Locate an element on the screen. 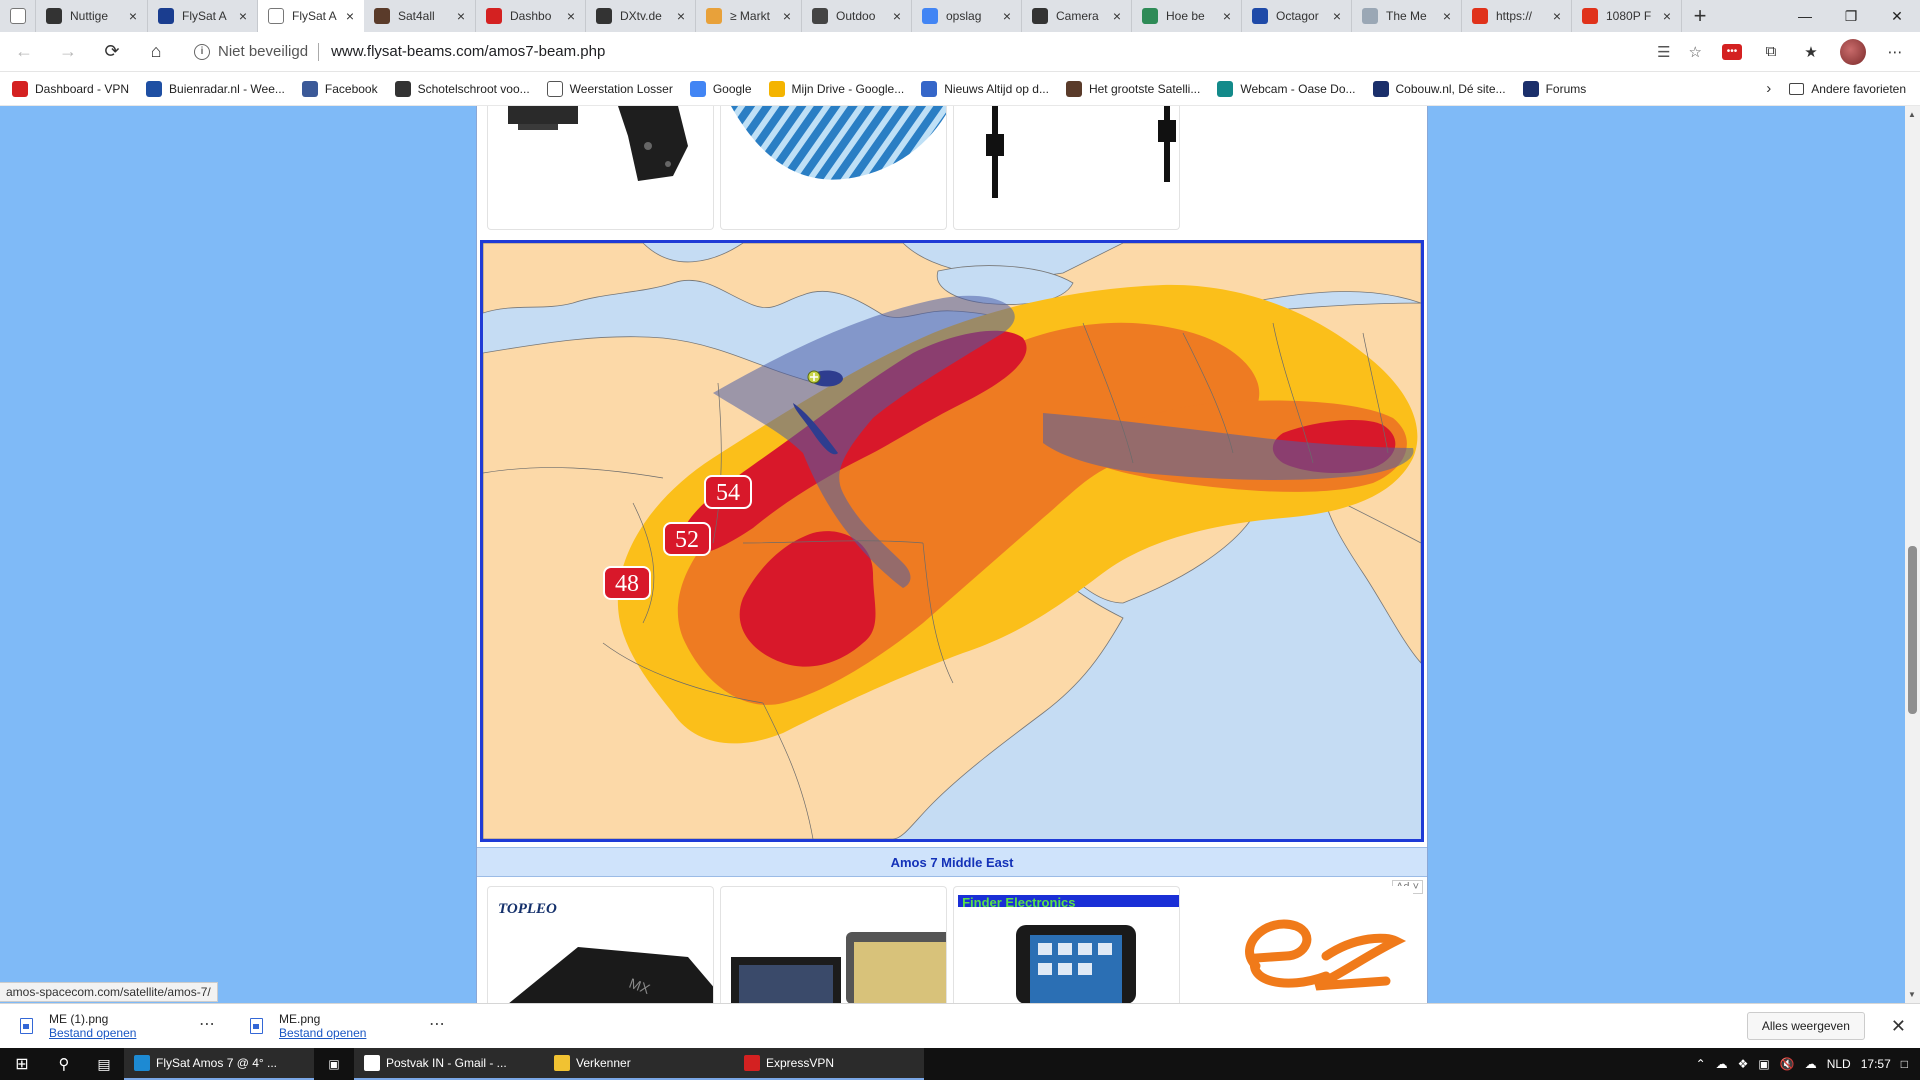 This screenshot has height=1080, width=1920. ad-product-car-screens is located at coordinates (834, 944).